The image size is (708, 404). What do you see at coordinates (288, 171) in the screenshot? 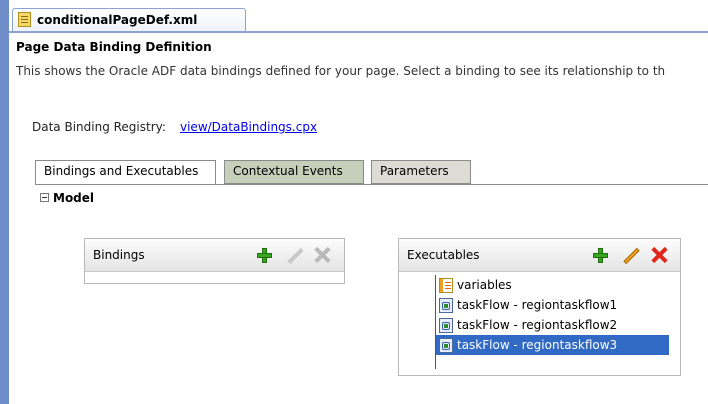
I see `tab-label: Contextual Events` at bounding box center [288, 171].